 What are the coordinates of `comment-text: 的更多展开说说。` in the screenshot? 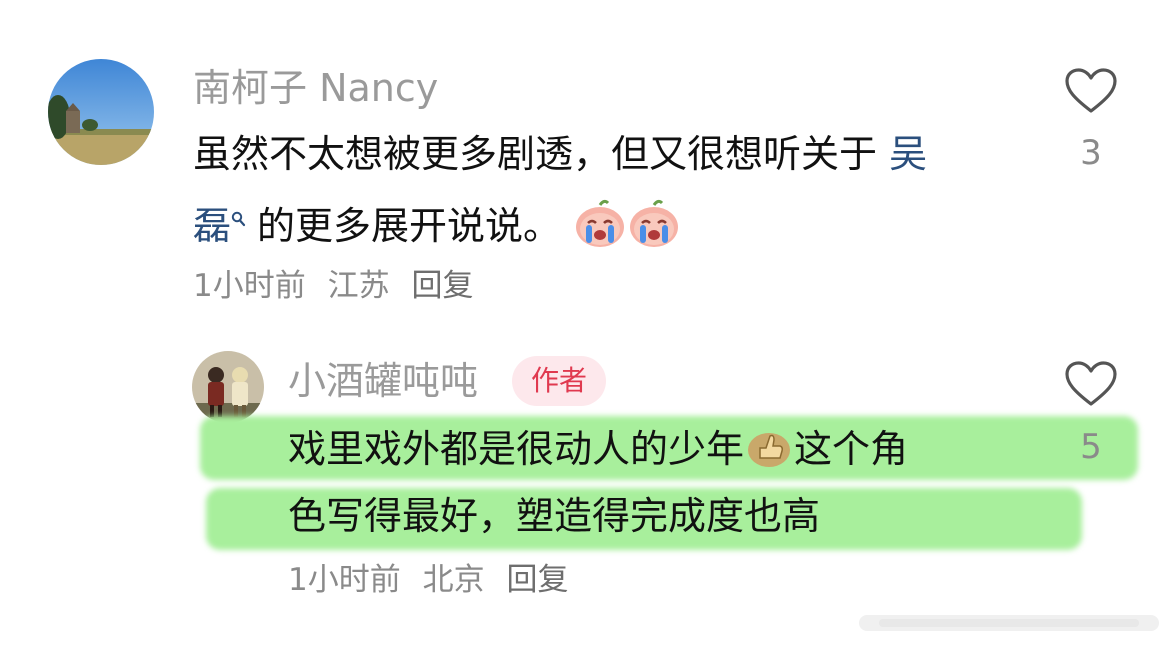 It's located at (409, 226).